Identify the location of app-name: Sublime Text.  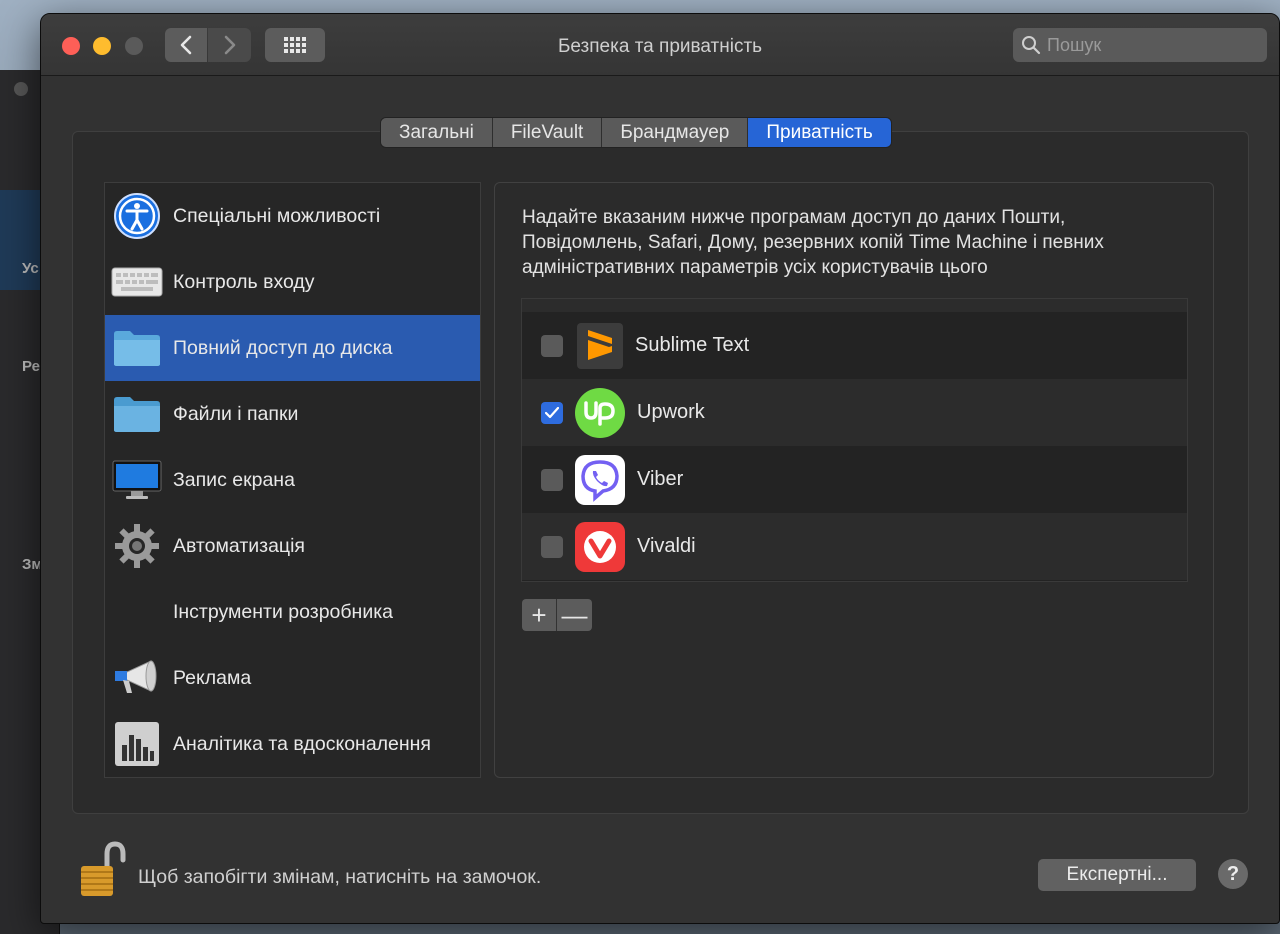
(692, 345).